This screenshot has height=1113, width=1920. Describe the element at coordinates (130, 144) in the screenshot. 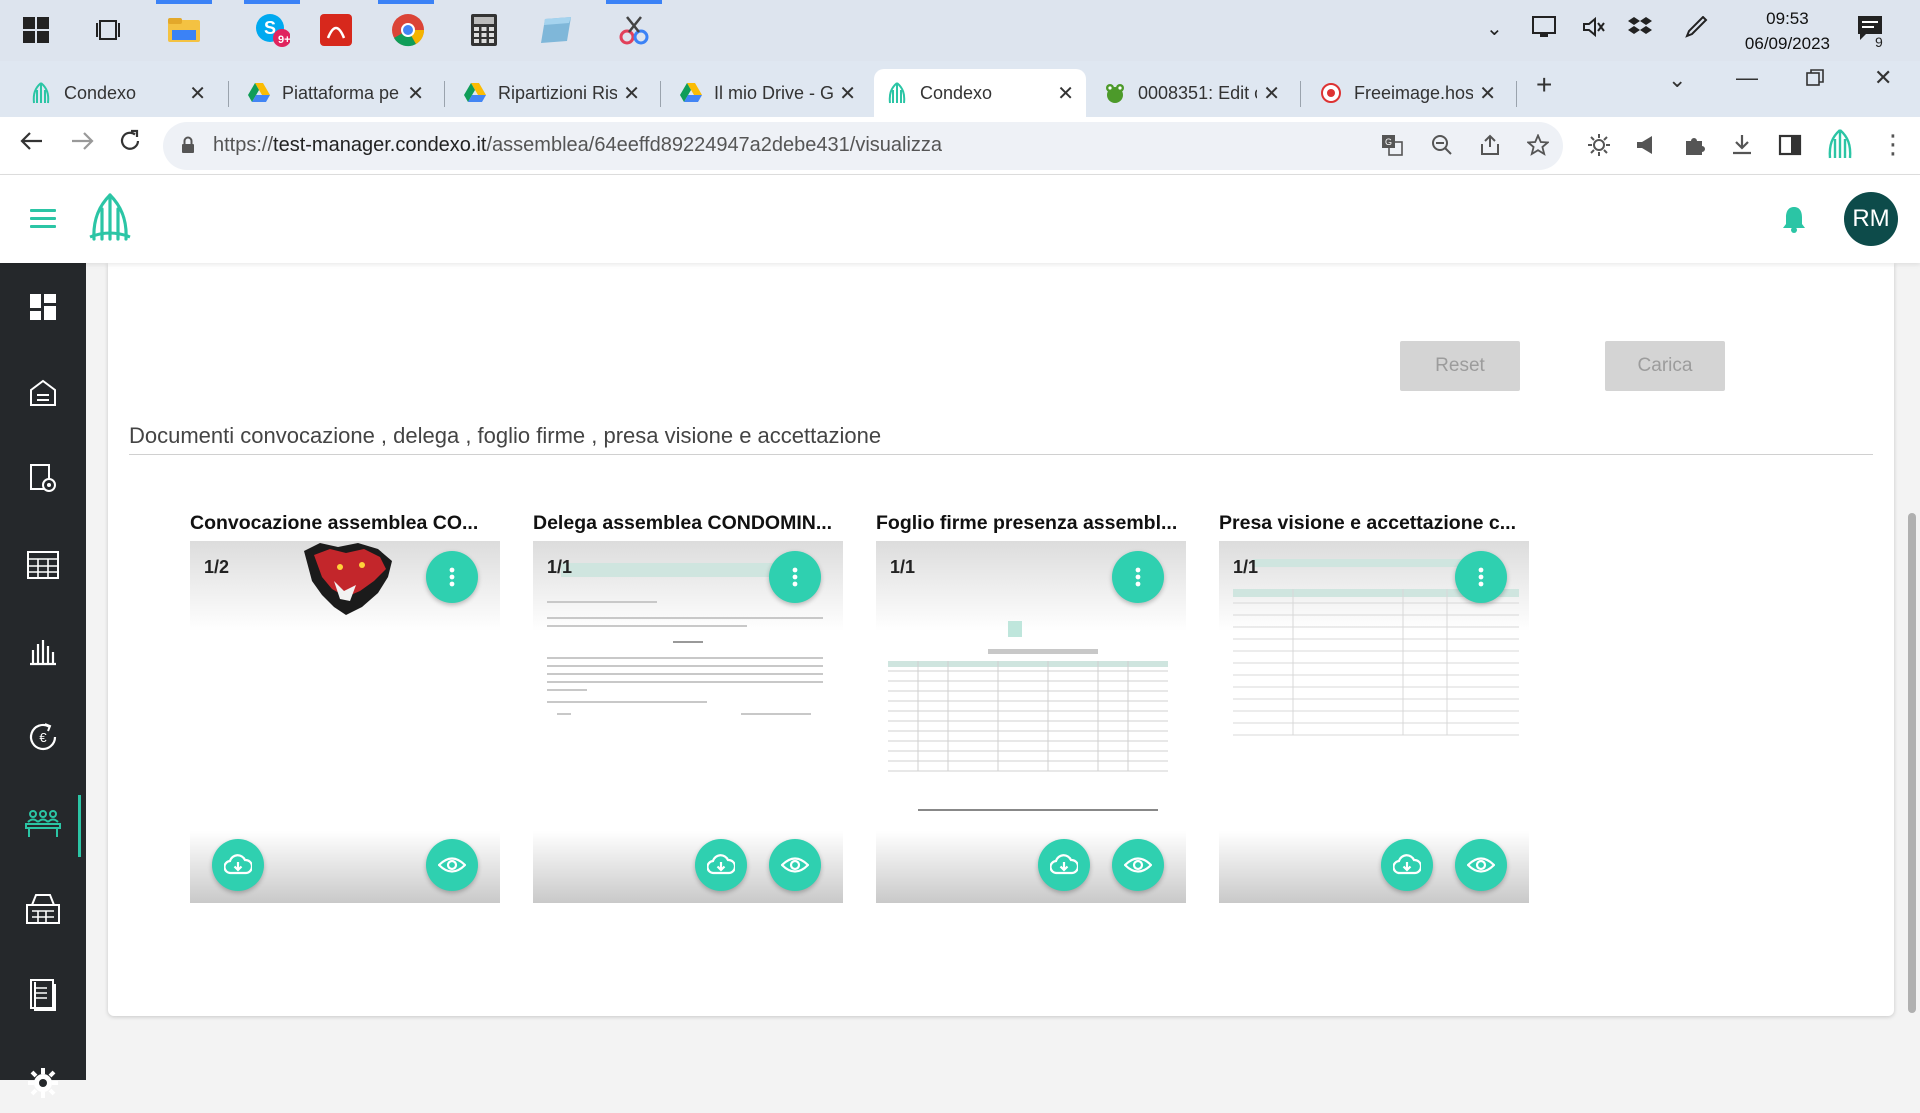

I see `reload-icon` at that location.